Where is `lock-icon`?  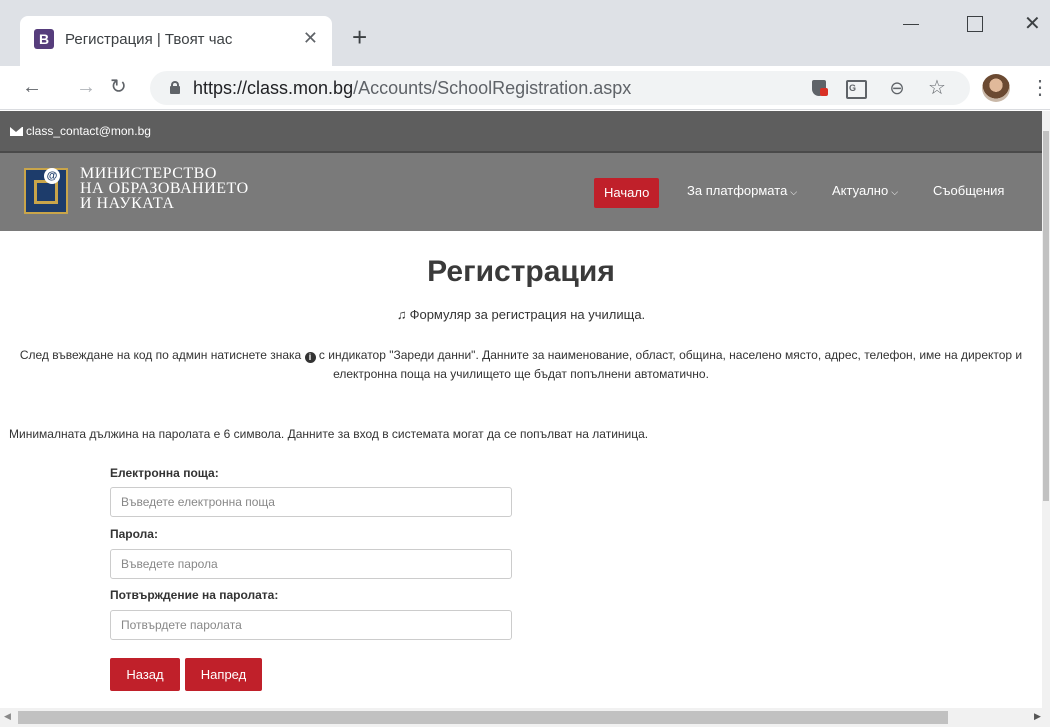
lock-icon is located at coordinates (175, 87).